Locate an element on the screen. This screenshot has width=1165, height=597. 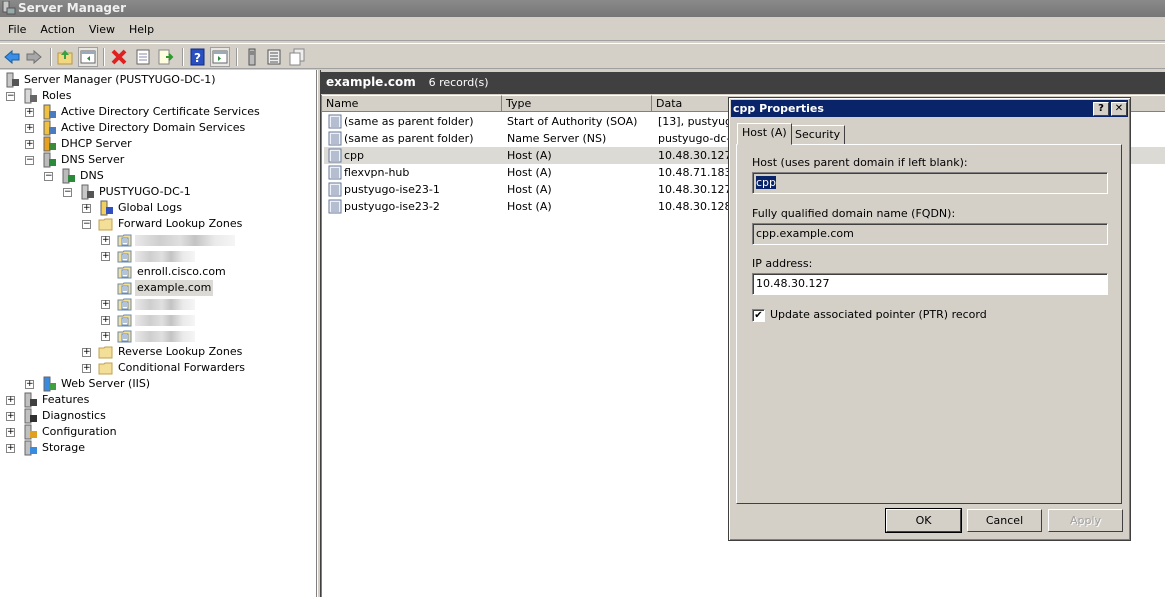
tree-node-label: DNS Server is located at coordinates (92, 160).